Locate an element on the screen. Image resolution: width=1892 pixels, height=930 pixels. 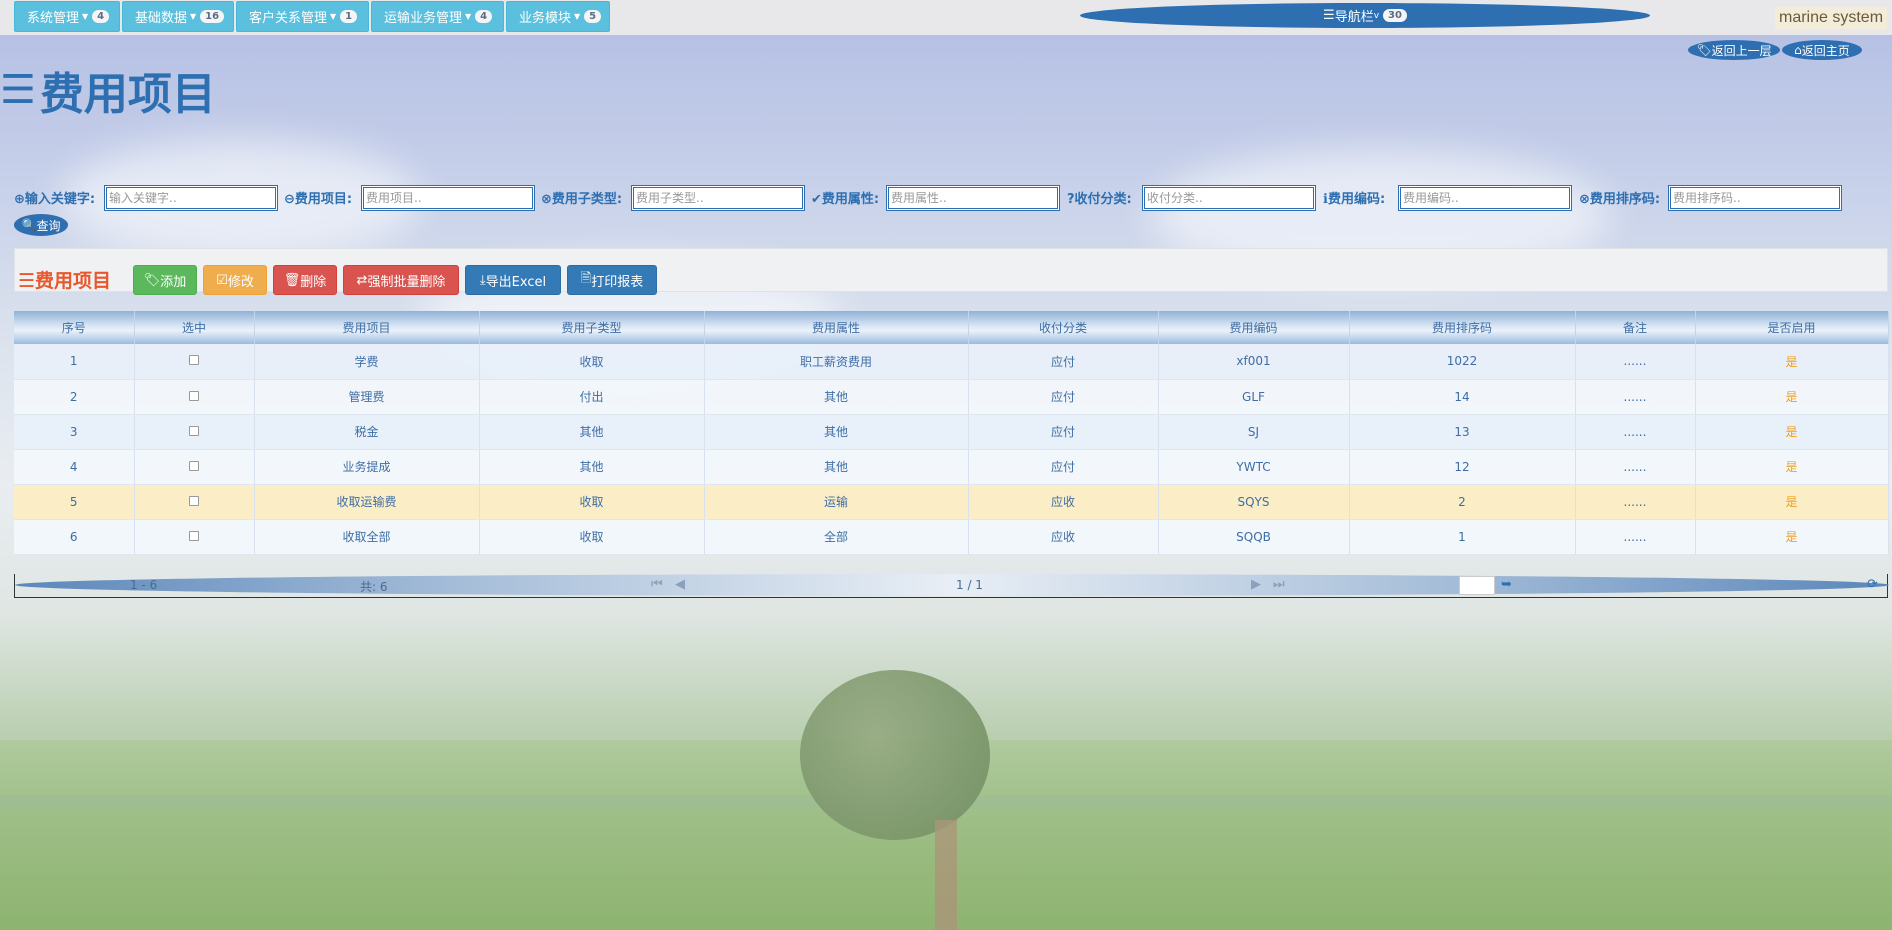
menu-customer-relations: 客户关系管理 ▼ 1 is located at coordinates (302, 16).